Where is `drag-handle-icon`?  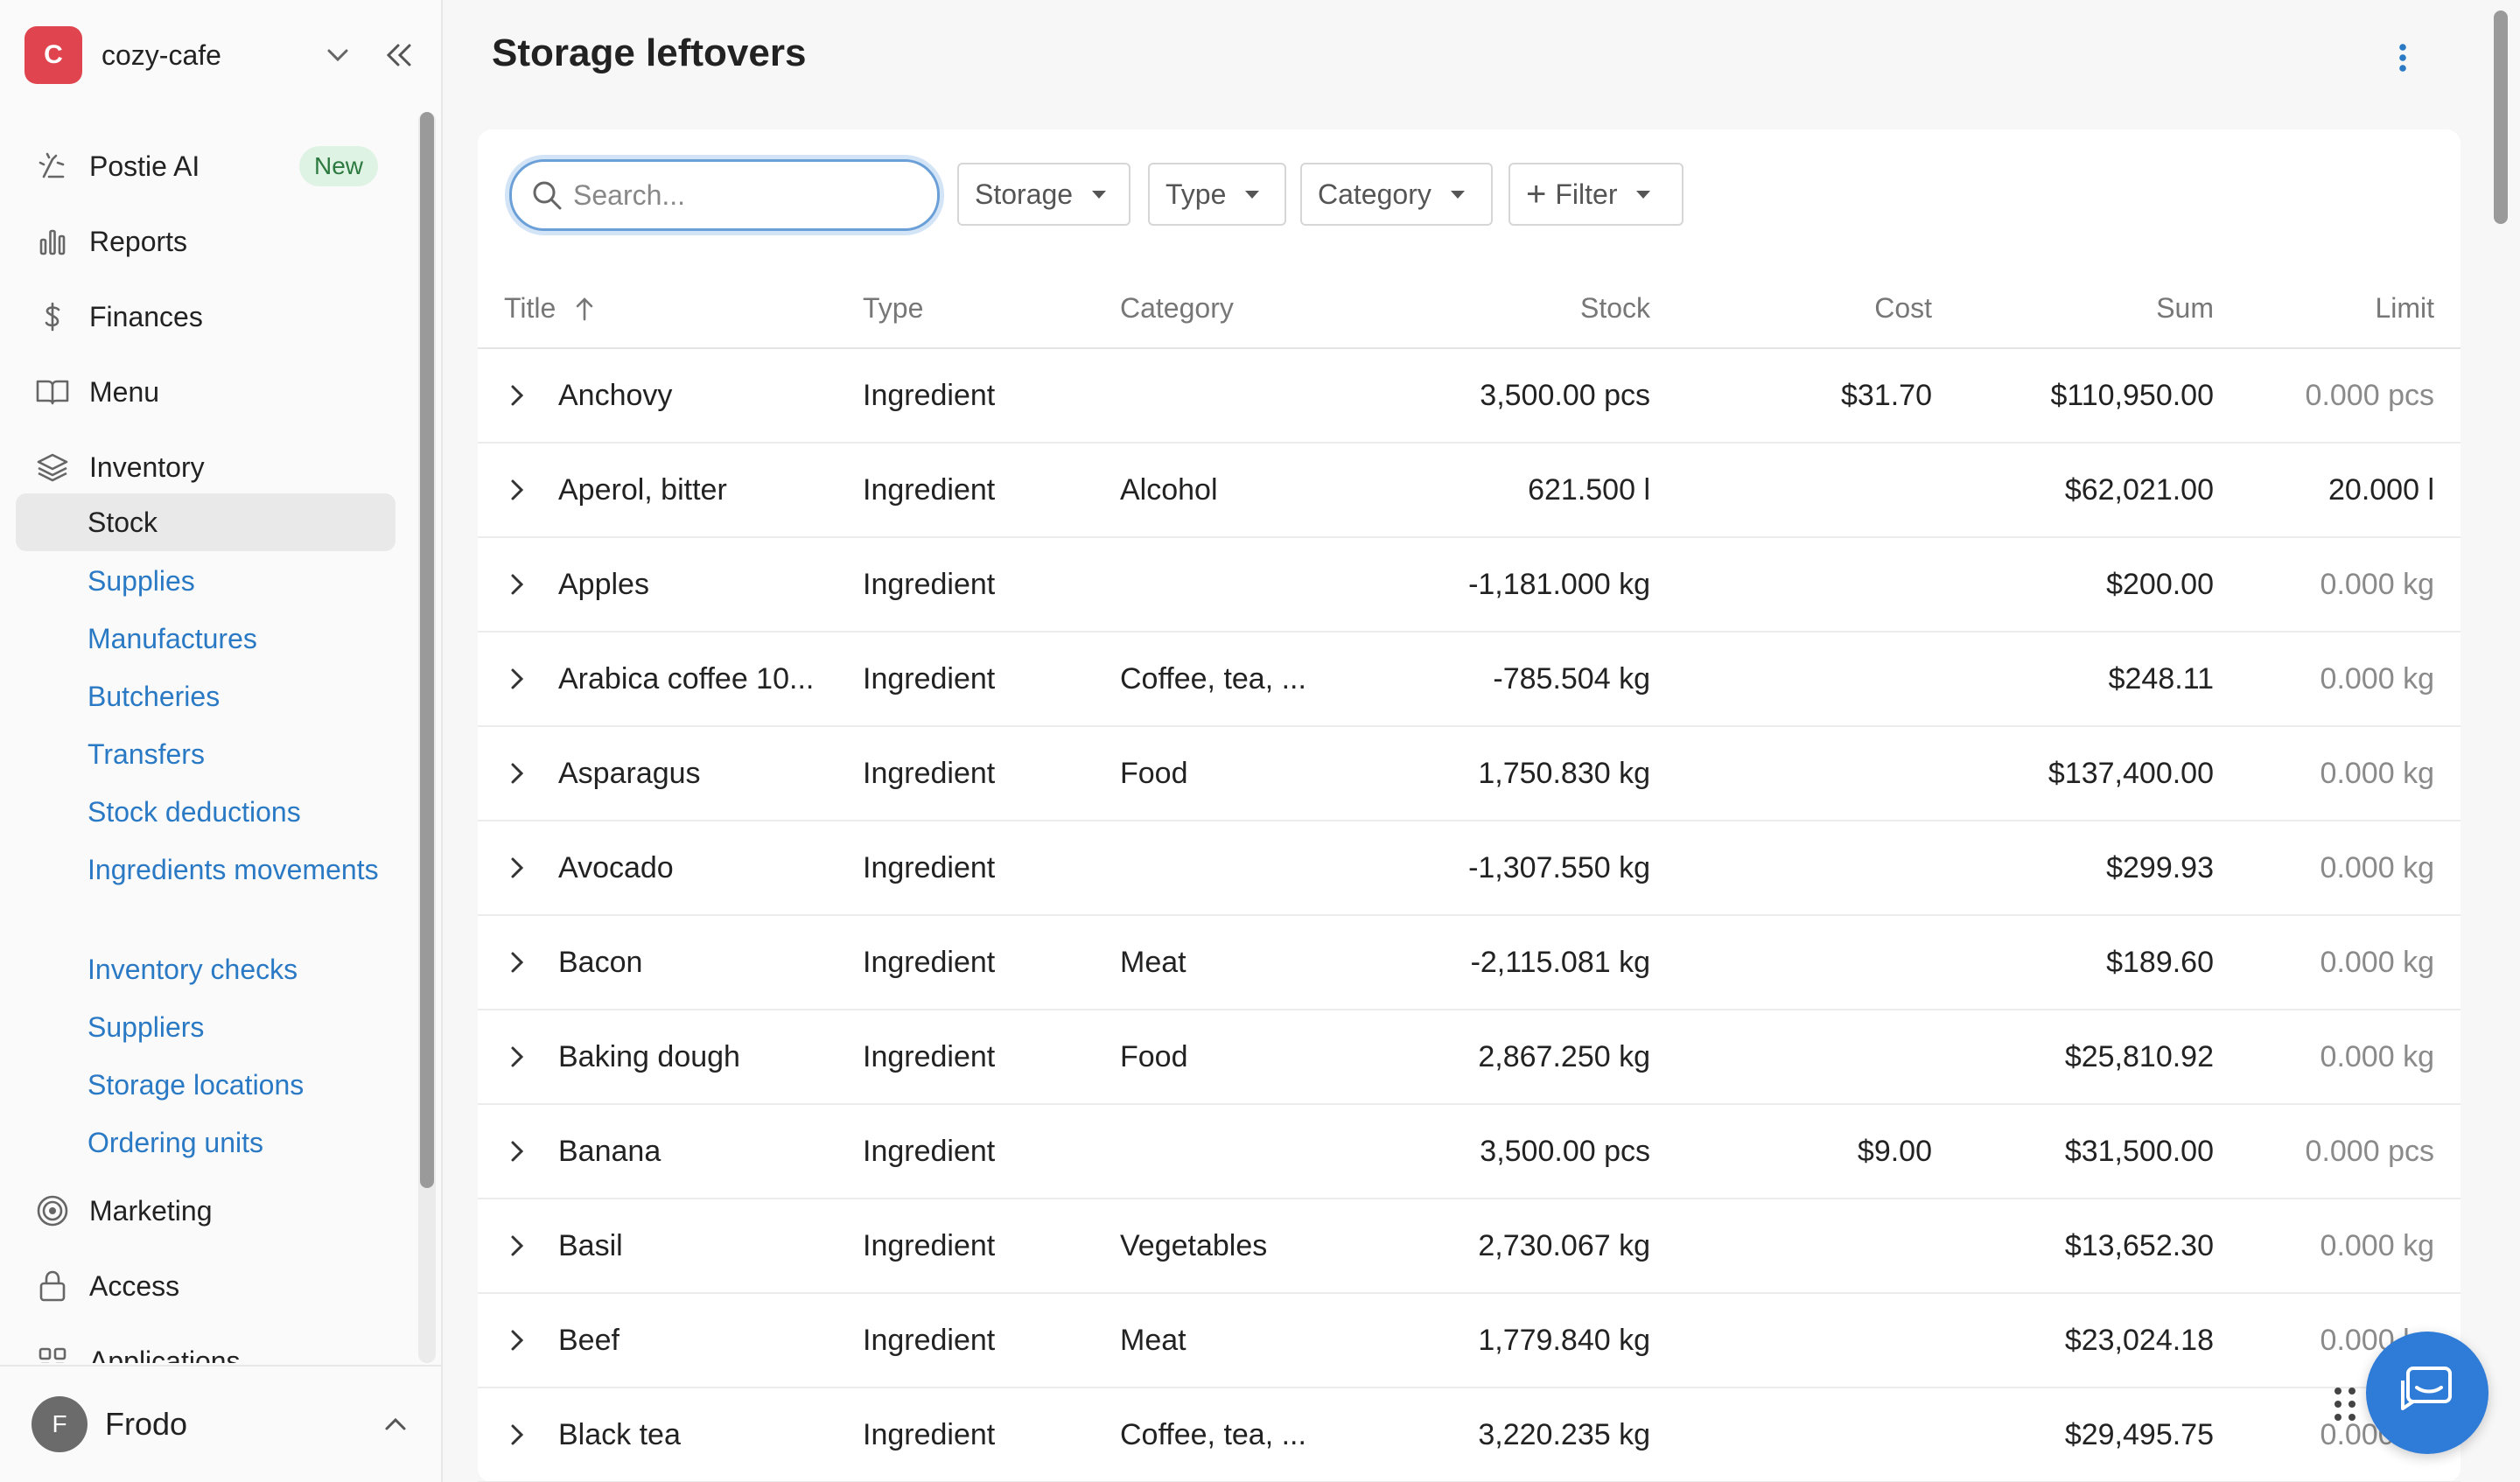 drag-handle-icon is located at coordinates (2345, 1404).